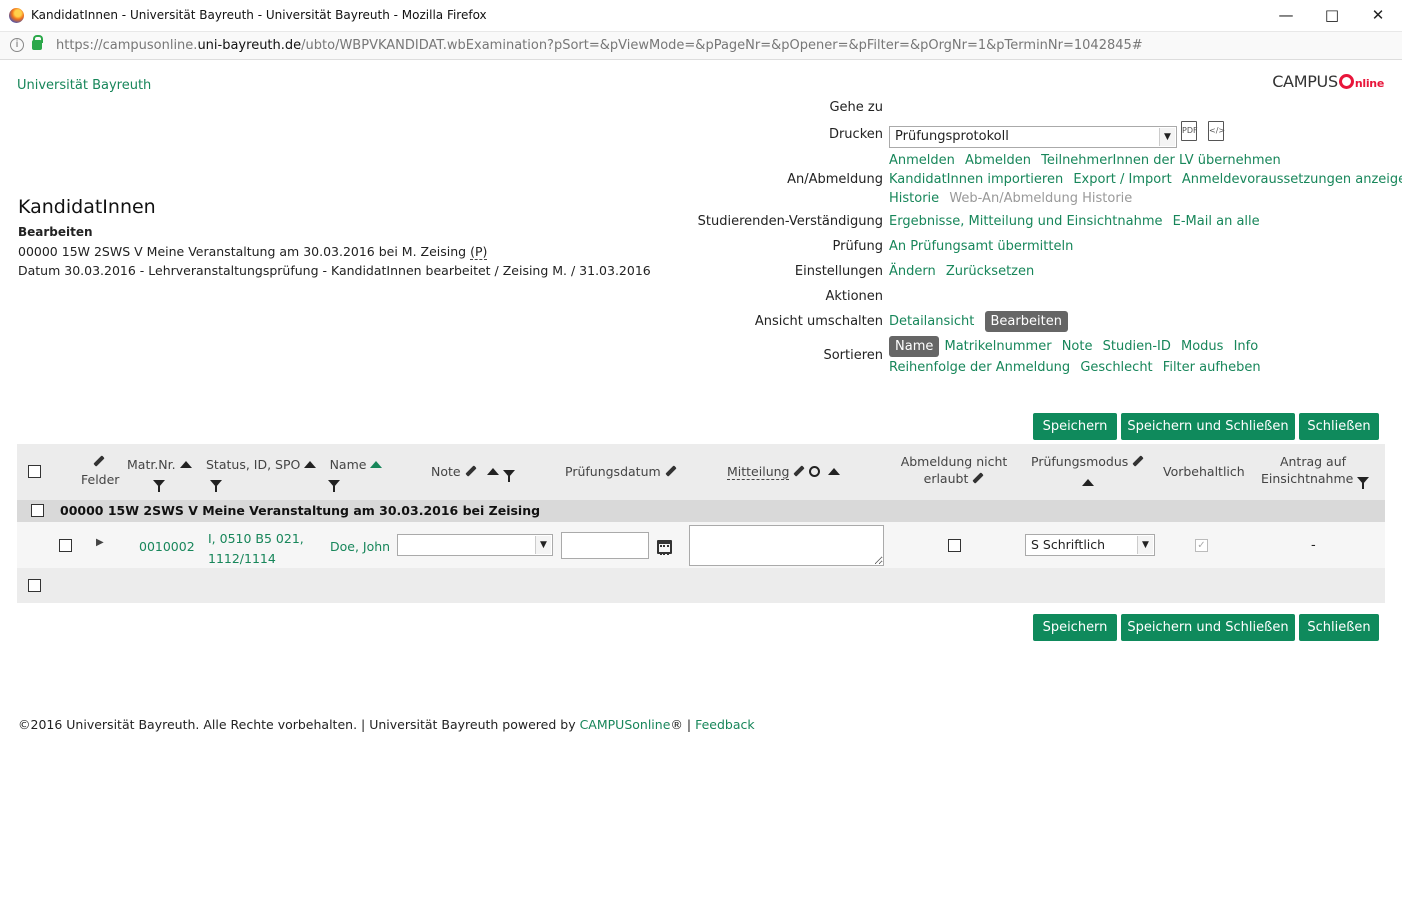 This screenshot has width=1402, height=913. What do you see at coordinates (979, 367) in the screenshot?
I see `sort-reihenfolge: Reihenfolge der Anmeldung` at bounding box center [979, 367].